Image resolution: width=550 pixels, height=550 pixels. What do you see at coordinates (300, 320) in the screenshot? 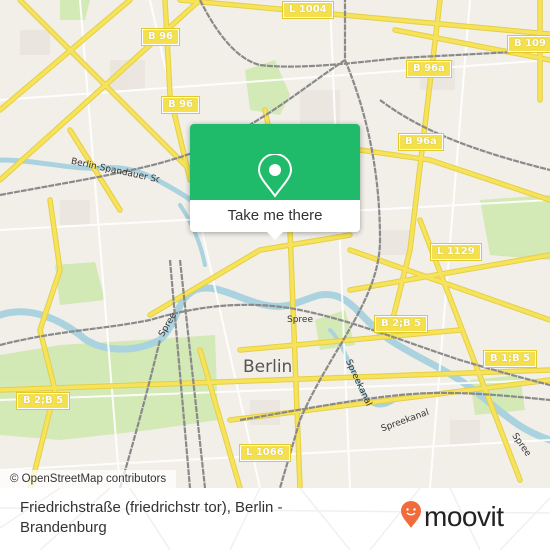
I see `water-label-spree: Spree` at bounding box center [300, 320].